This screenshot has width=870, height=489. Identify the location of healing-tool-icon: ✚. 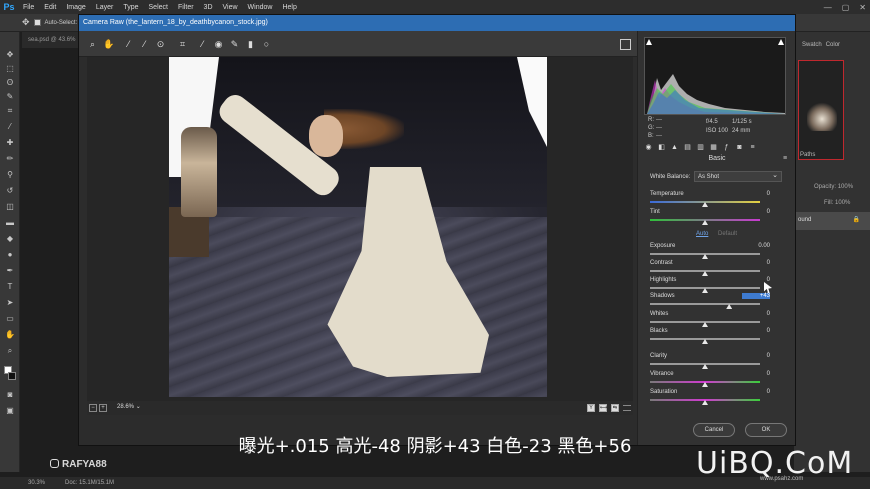
(10, 143).